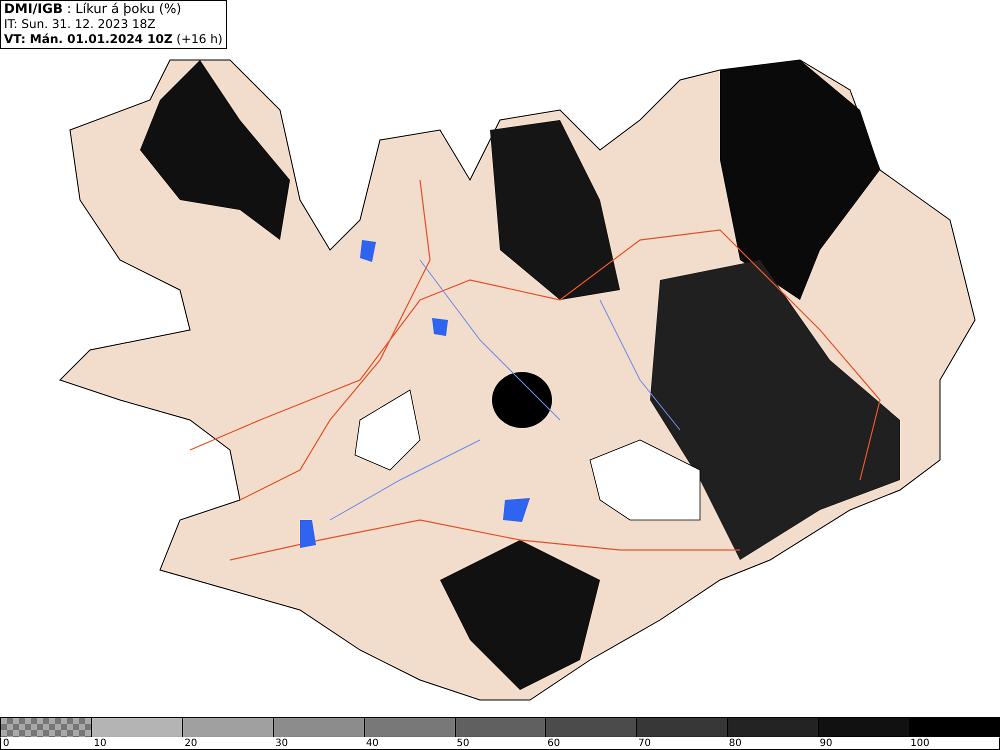  Describe the element at coordinates (644, 743) in the screenshot. I see `scale-label: 70` at that location.